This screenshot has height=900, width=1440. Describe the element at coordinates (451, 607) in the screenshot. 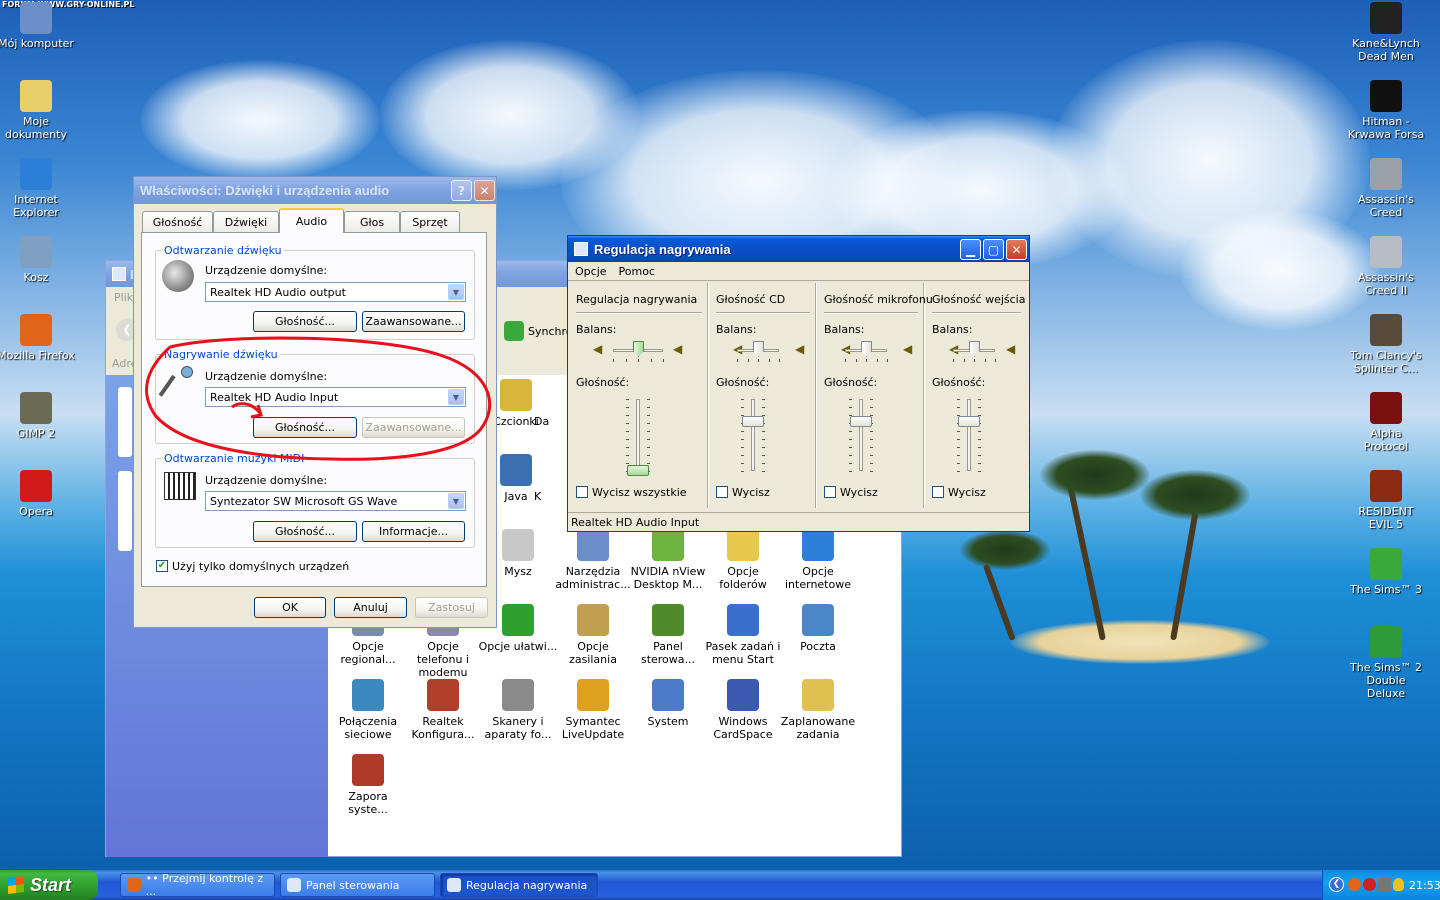

I see `apply-button: Zastosuj` at that location.